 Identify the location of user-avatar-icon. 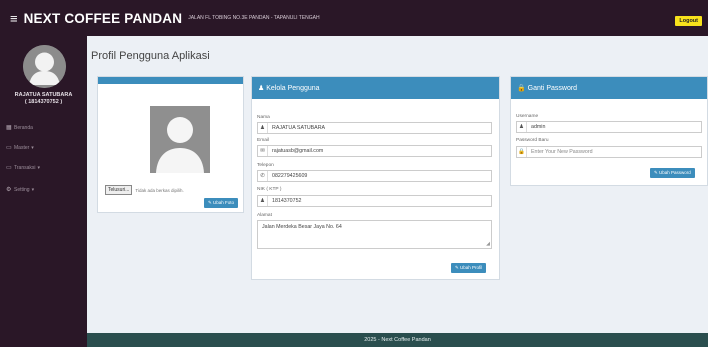
(44, 66).